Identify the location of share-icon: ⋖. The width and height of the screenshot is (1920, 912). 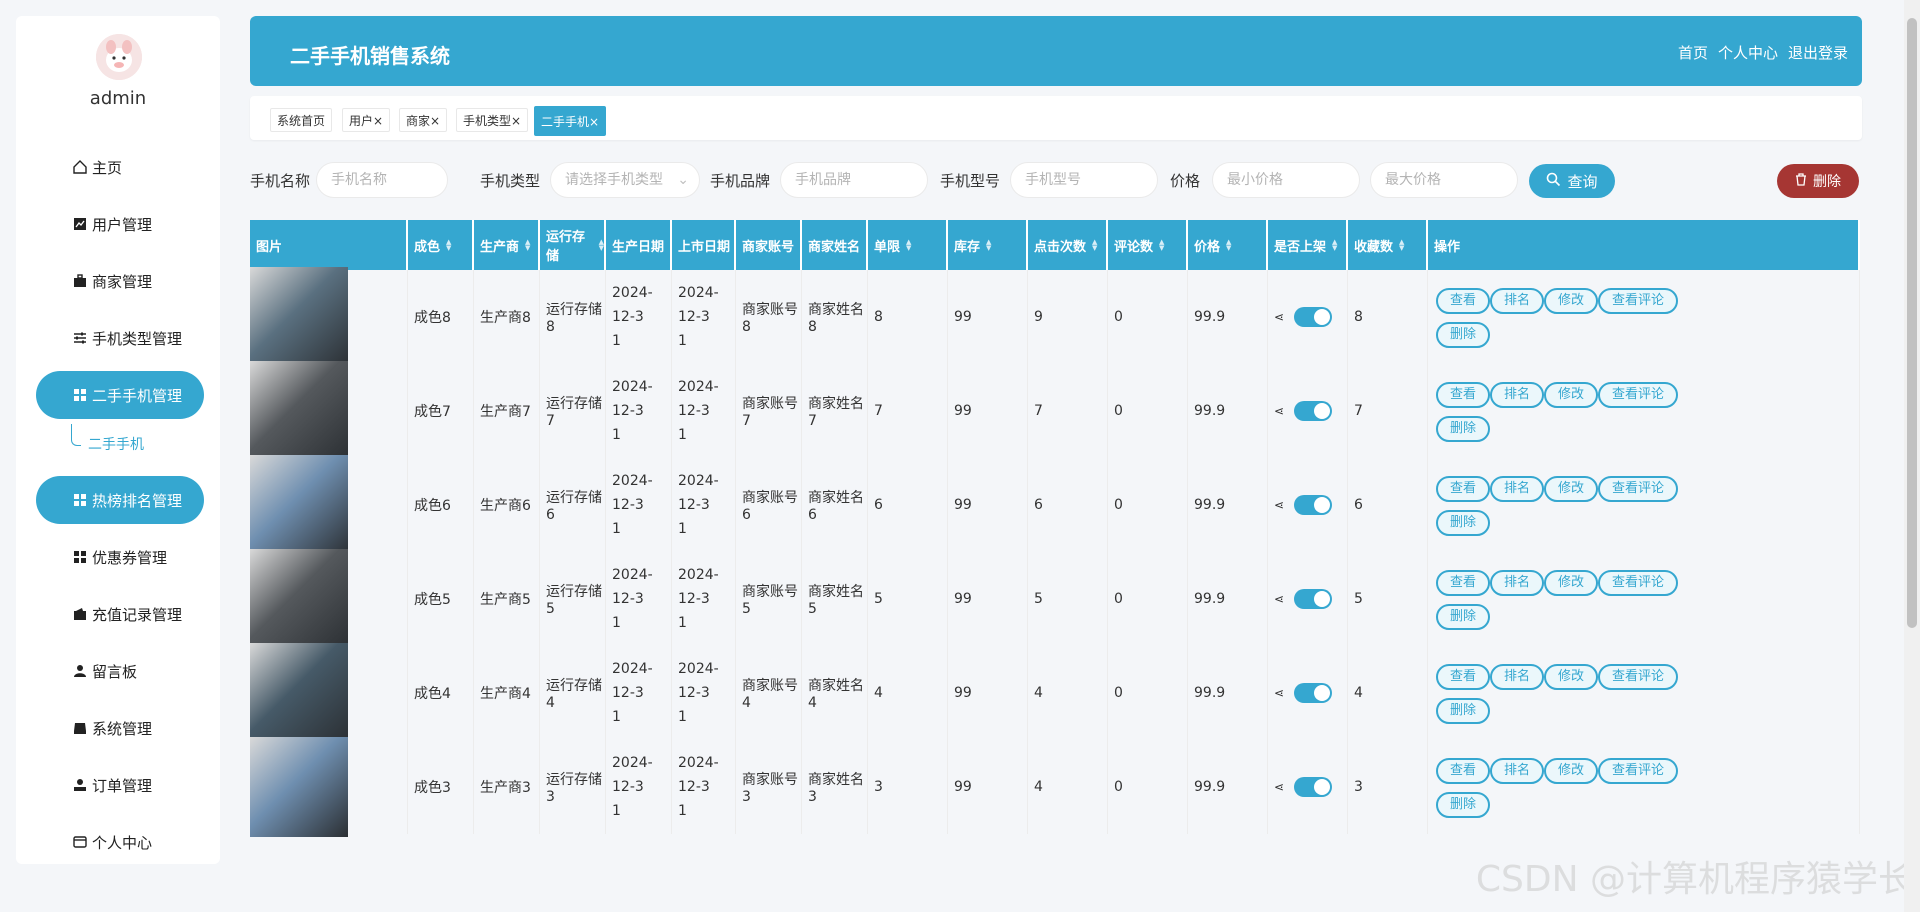
(1279, 787).